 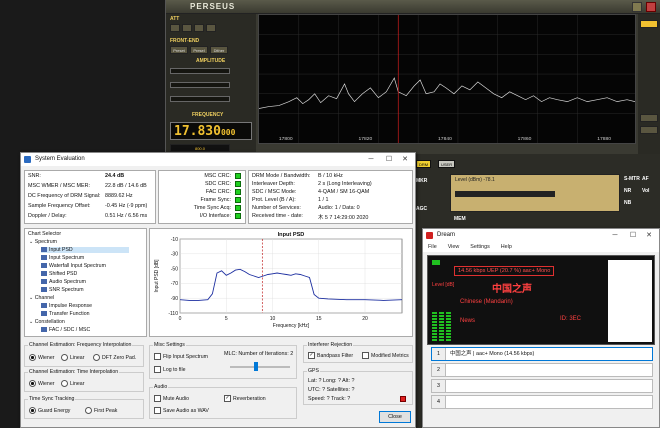 What do you see at coordinates (200, 99) in the screenshot?
I see `contrast-slider` at bounding box center [200, 99].